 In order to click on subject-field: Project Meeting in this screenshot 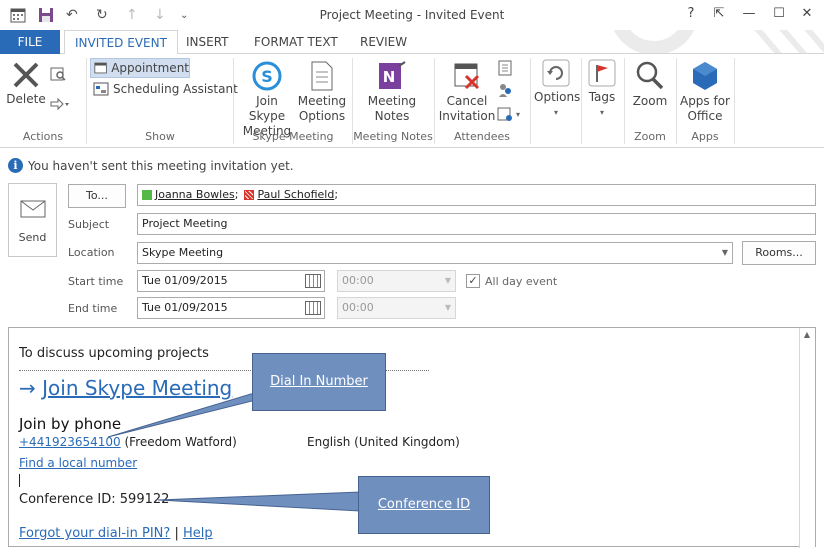, I will do `click(476, 224)`.